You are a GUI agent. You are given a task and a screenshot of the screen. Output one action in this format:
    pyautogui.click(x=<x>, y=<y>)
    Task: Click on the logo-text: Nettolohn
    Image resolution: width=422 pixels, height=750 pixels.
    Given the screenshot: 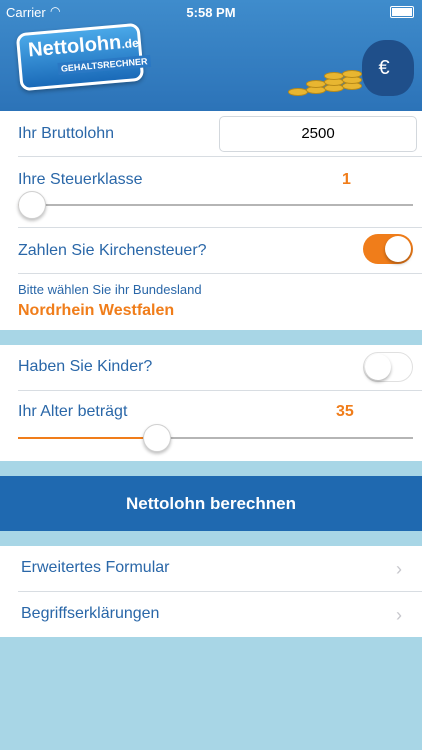 What is the action you would take?
    pyautogui.click(x=75, y=46)
    